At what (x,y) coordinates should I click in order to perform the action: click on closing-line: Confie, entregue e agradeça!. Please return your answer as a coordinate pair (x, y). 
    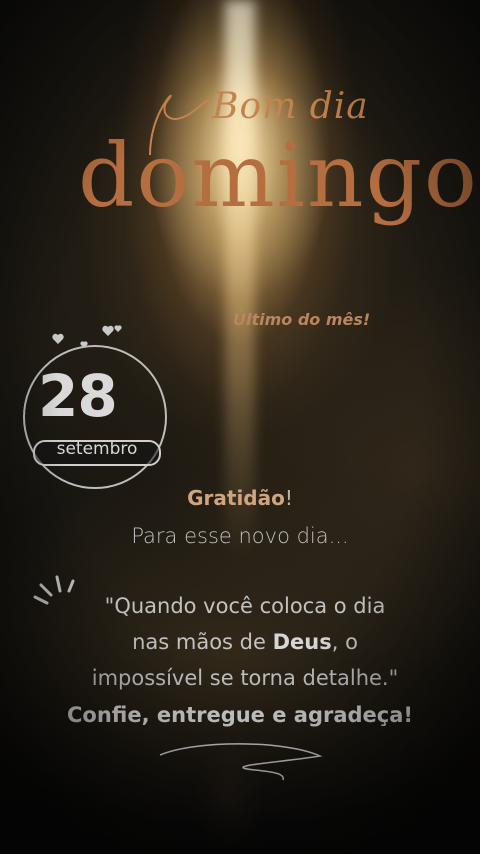
    Looking at the image, I should click on (239, 715).